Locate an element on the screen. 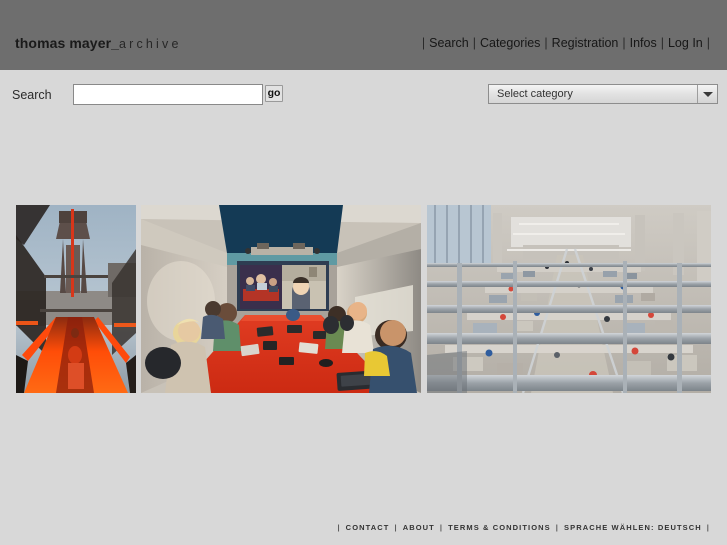 This screenshot has width=727, height=545. search-label: Search is located at coordinates (32, 95).